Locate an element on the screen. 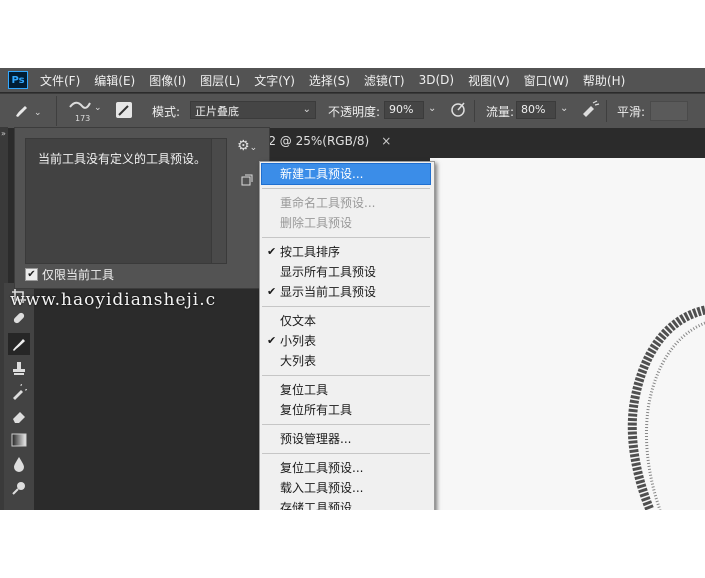  stamp-icon is located at coordinates (19, 368).